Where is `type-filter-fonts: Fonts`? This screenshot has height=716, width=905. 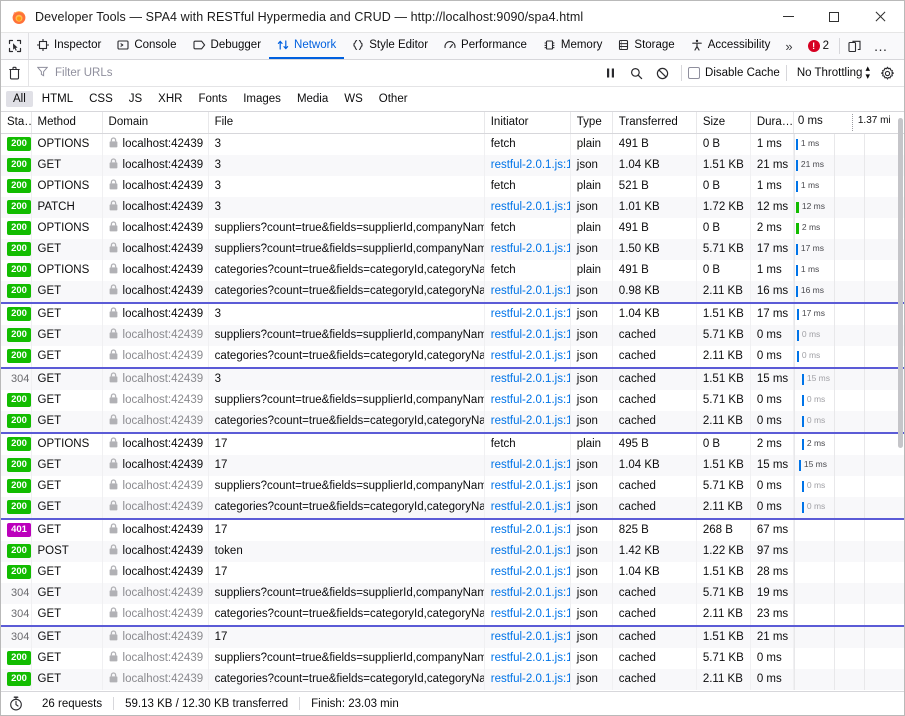
type-filter-fonts: Fonts is located at coordinates (212, 99).